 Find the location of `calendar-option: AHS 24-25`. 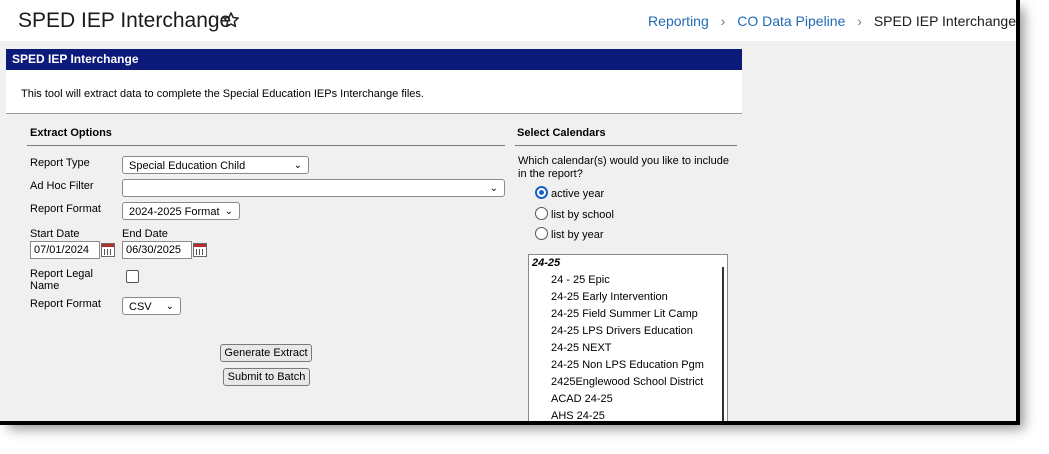

calendar-option: AHS 24-25 is located at coordinates (628, 414).